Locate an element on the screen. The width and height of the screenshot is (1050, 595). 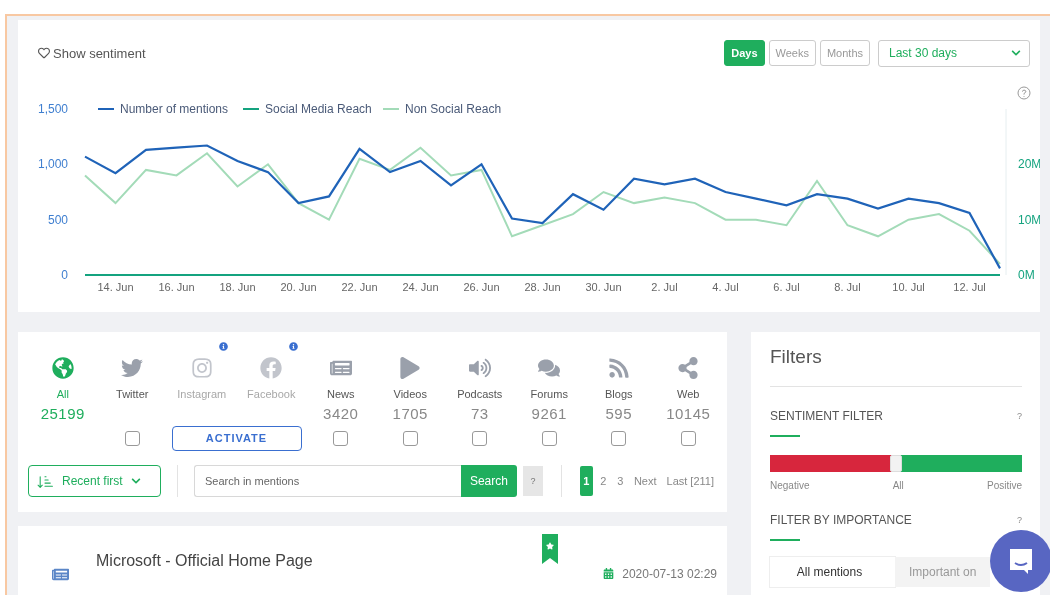
legend-label: Number of mentions is located at coordinates (174, 109).